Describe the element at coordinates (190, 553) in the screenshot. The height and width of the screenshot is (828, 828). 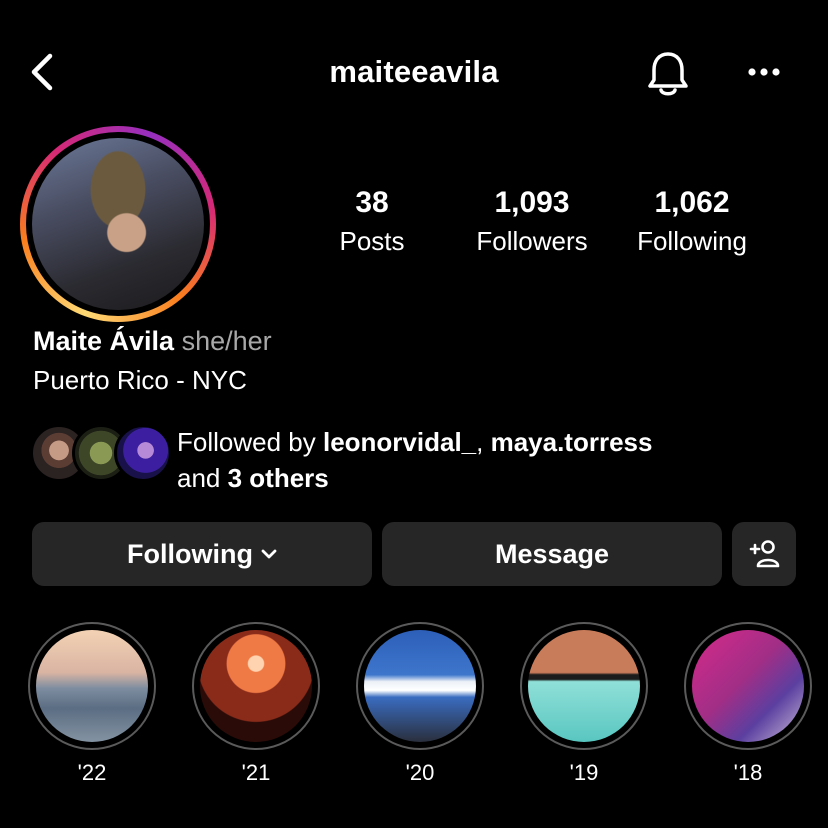
I see `following-button-label: Following` at that location.